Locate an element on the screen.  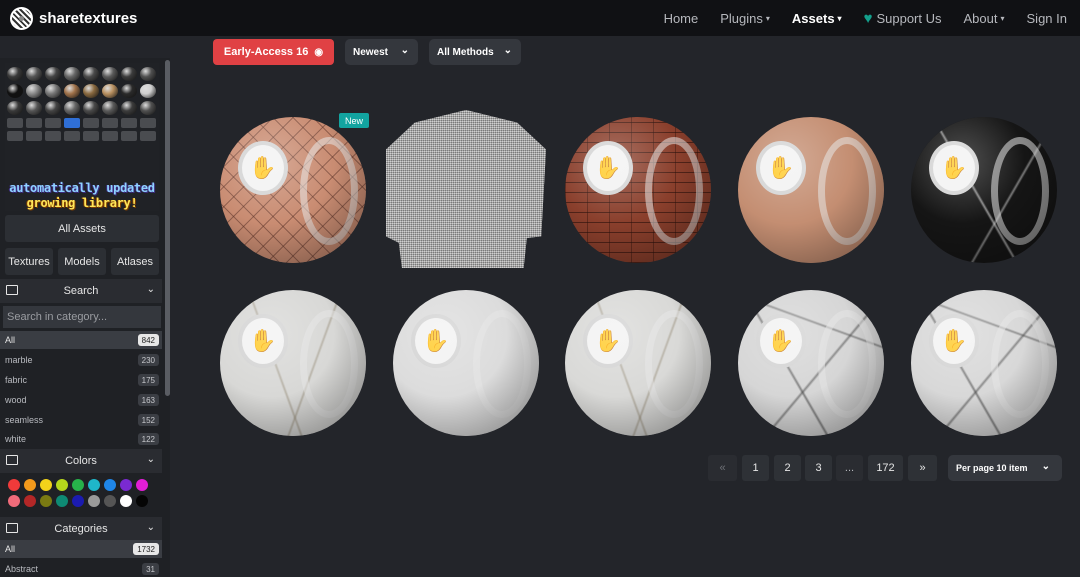
atlases-button: Atlases is located at coordinates (135, 261).